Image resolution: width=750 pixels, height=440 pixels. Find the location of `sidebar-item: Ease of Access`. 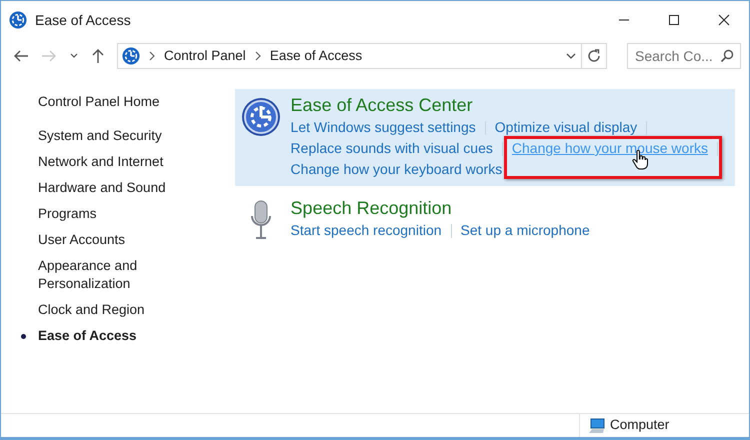

sidebar-item: Ease of Access is located at coordinates (128, 336).